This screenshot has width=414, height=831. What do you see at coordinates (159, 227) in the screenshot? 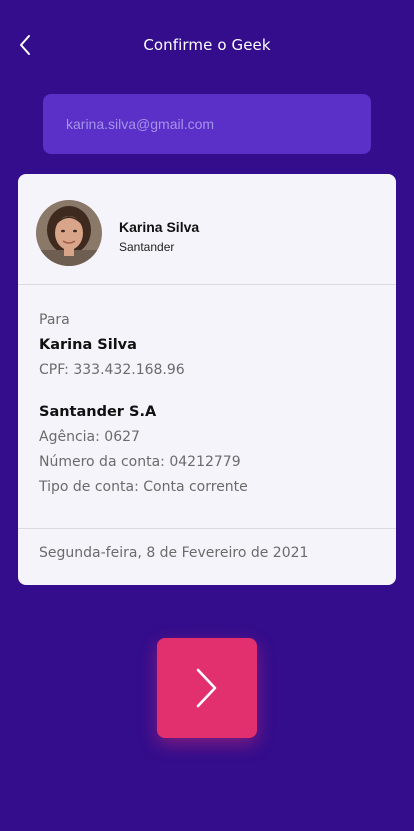
I see `profile-name: Karina Silva` at bounding box center [159, 227].